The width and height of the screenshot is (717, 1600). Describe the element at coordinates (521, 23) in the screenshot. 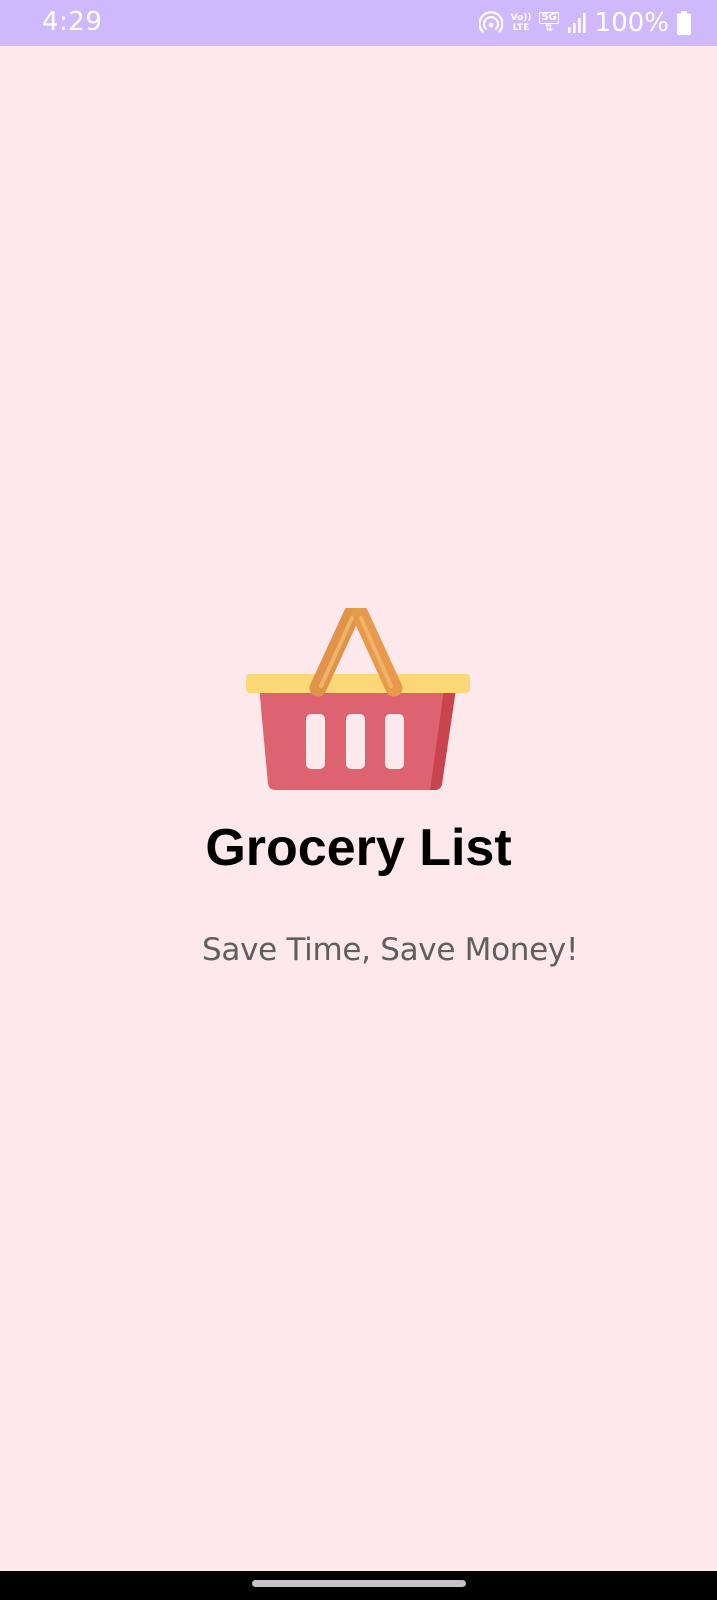

I see `volte-icon: Vo)) LTE` at that location.